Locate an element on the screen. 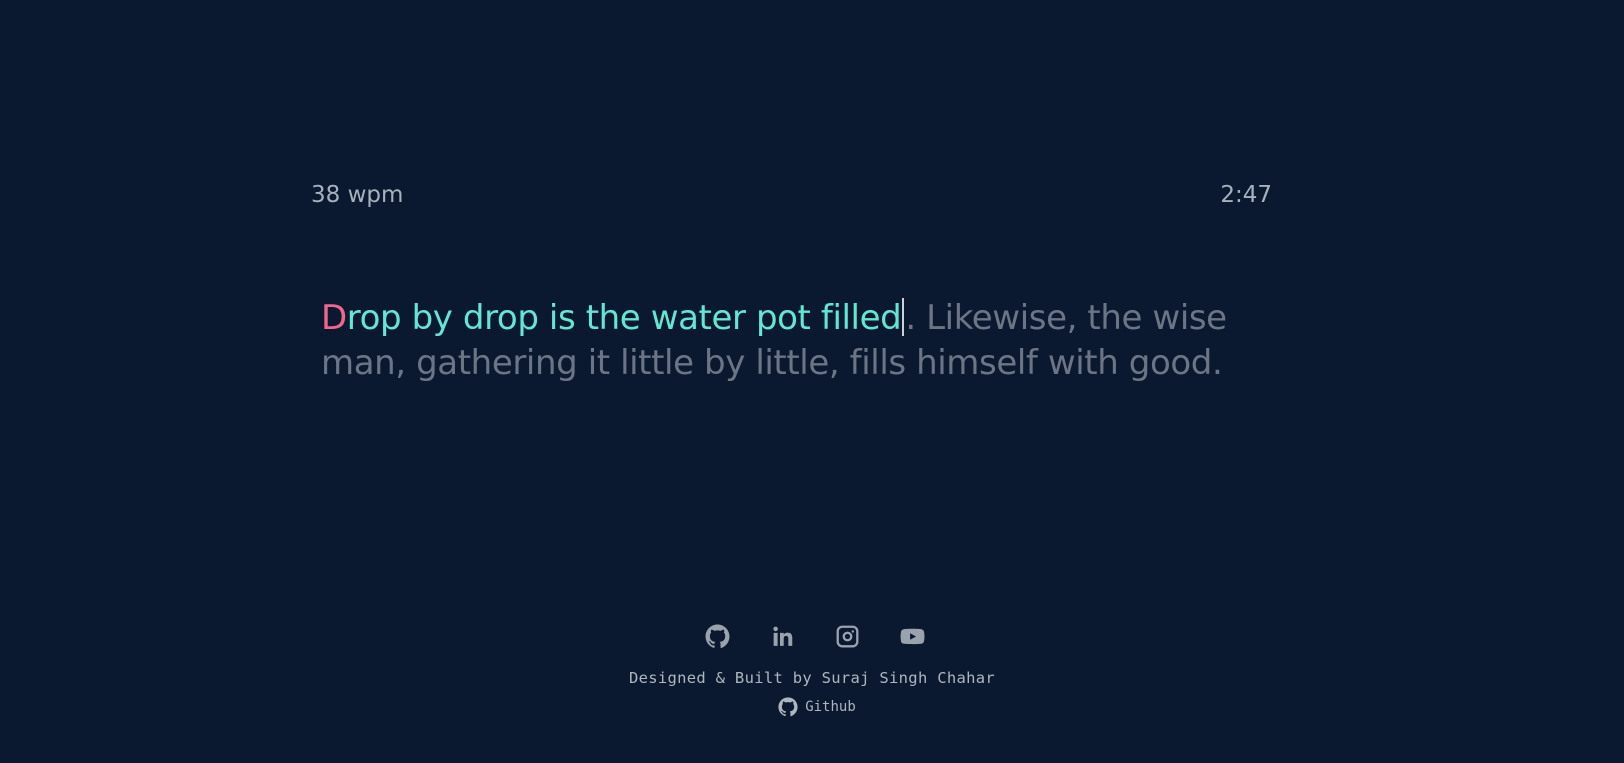 Image resolution: width=1624 pixels, height=763 pixels. incorrect-char: D is located at coordinates (334, 318).